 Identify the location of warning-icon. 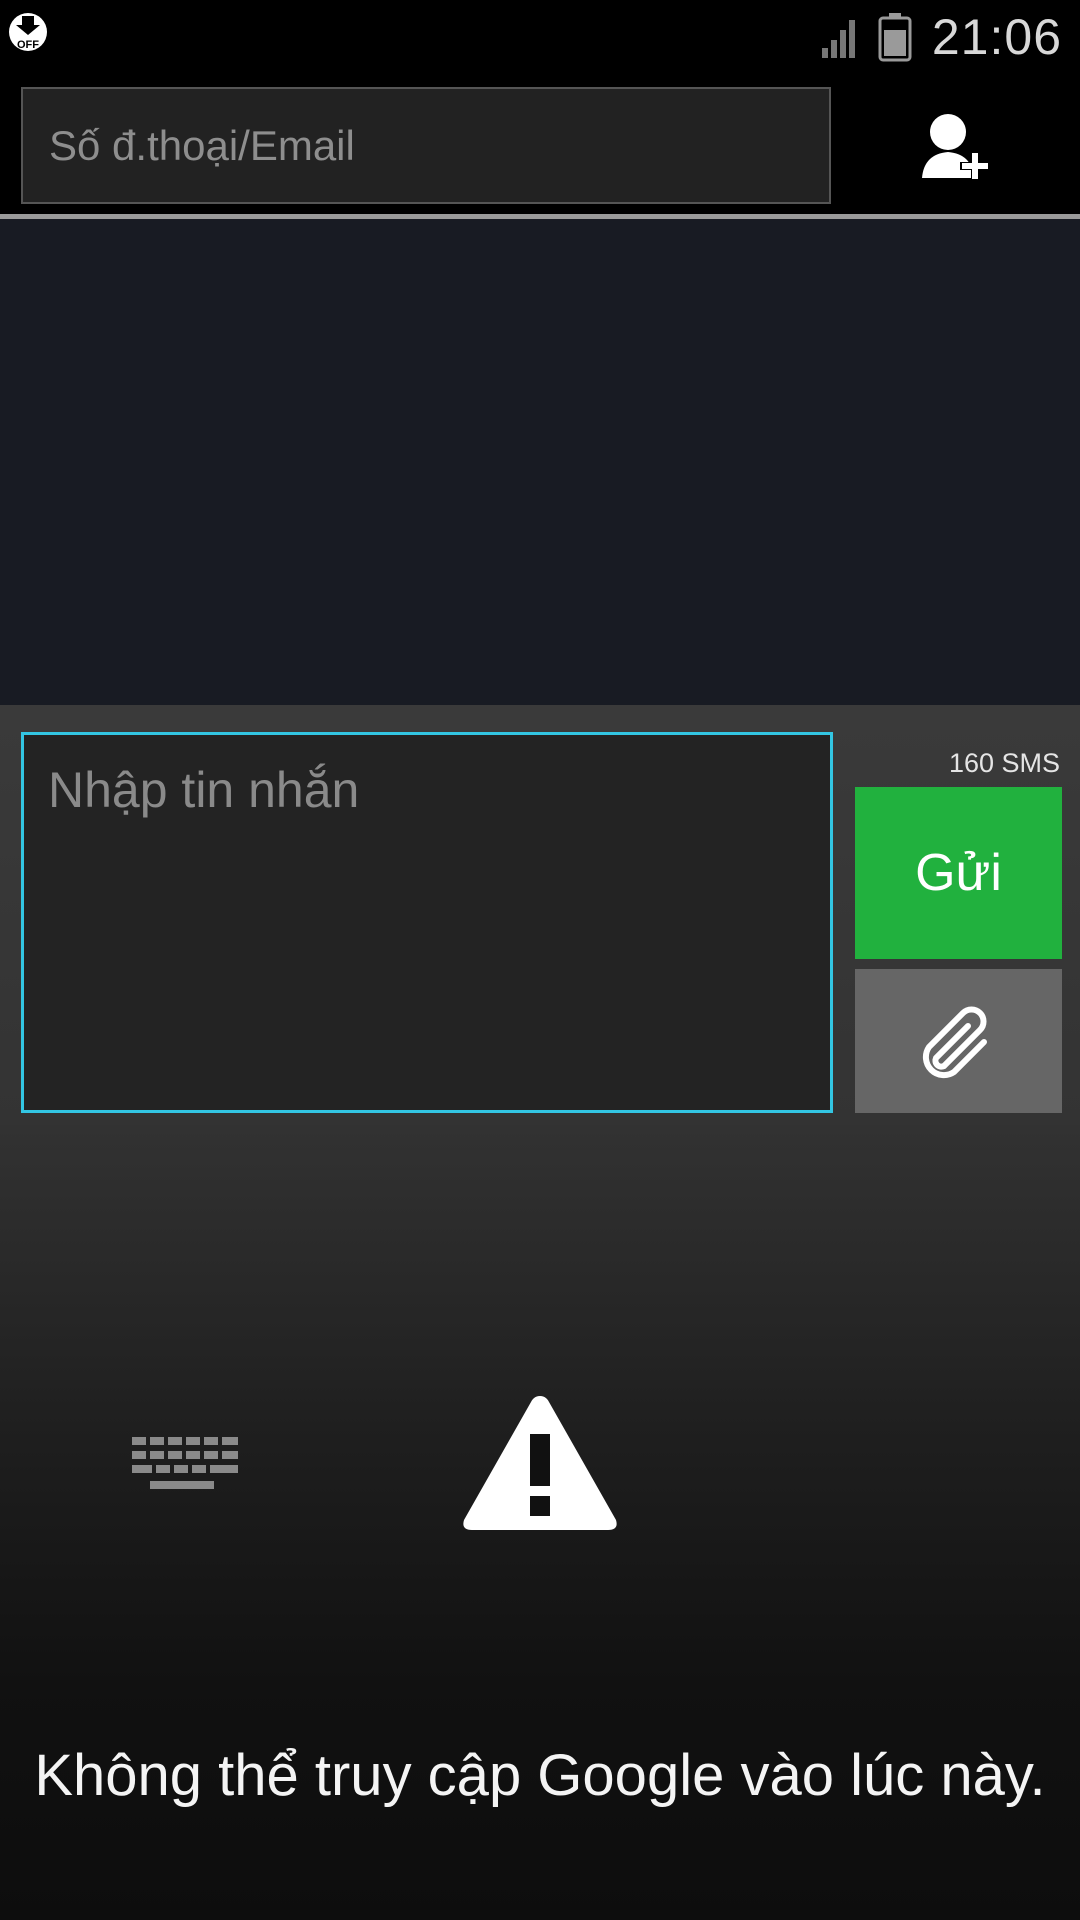
(540, 1463).